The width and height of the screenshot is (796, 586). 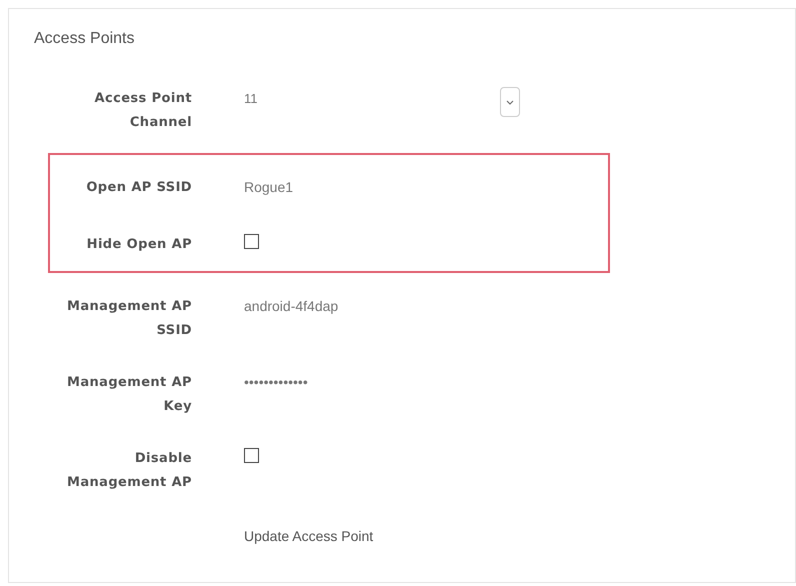 What do you see at coordinates (129, 319) in the screenshot?
I see `field-label: Management AP SSID` at bounding box center [129, 319].